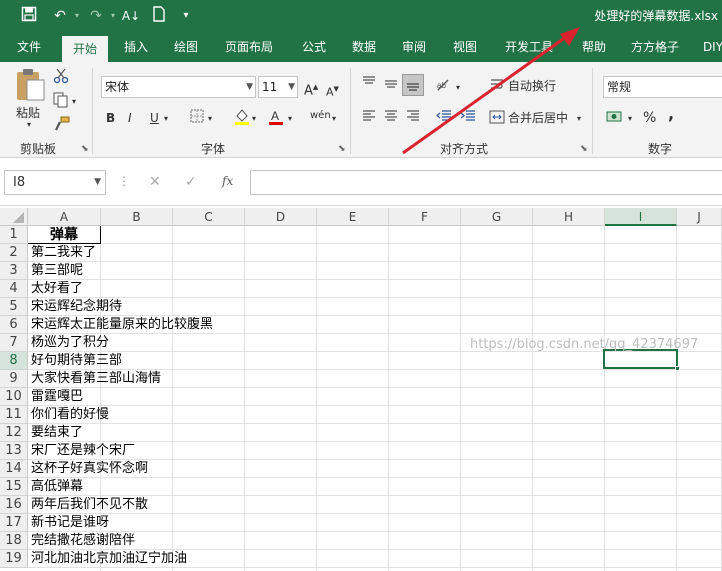  Describe the element at coordinates (491, 91) in the screenshot. I see `annotation-arrow` at that location.